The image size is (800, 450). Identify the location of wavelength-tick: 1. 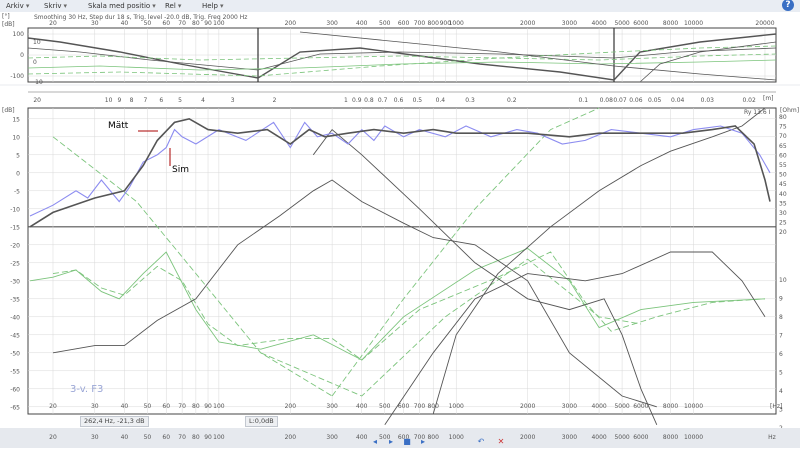
(346, 100).